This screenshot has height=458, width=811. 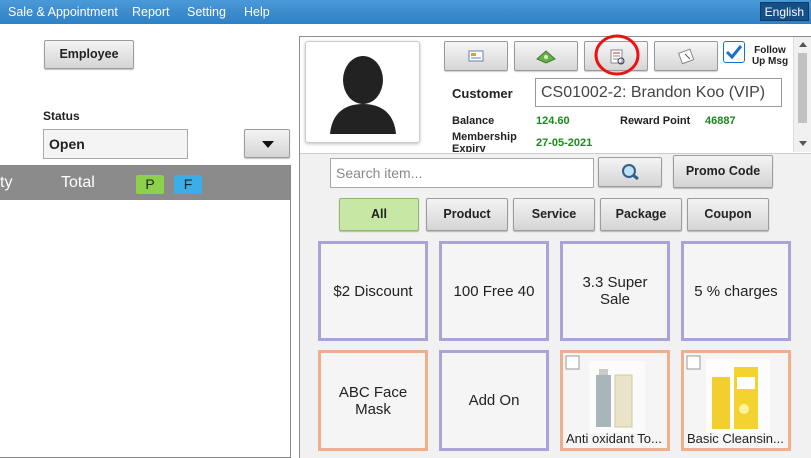 I want to click on checkmark-icon, so click(x=734, y=52).